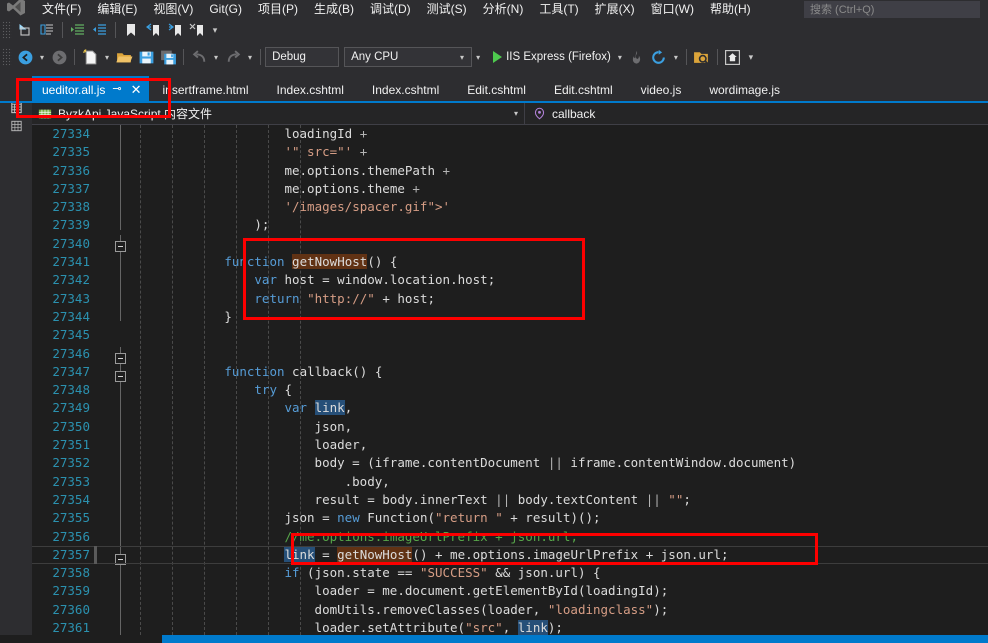 The height and width of the screenshot is (643, 988). I want to click on platform-extra-dropdown-icon: ▾, so click(478, 57).